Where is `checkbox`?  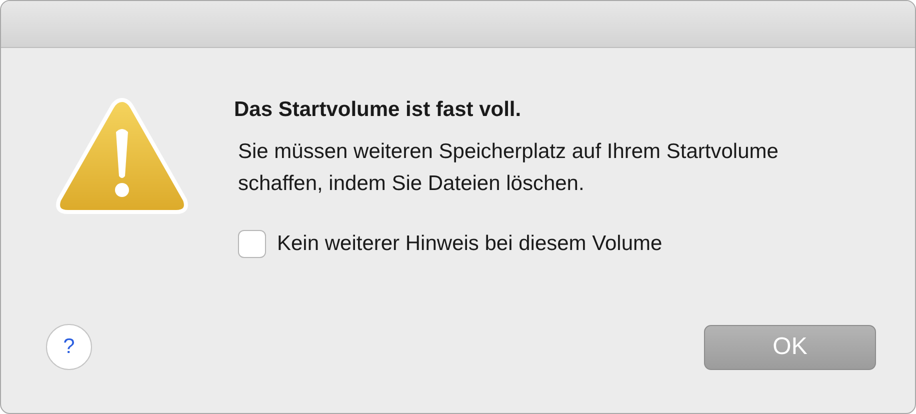 checkbox is located at coordinates (252, 244).